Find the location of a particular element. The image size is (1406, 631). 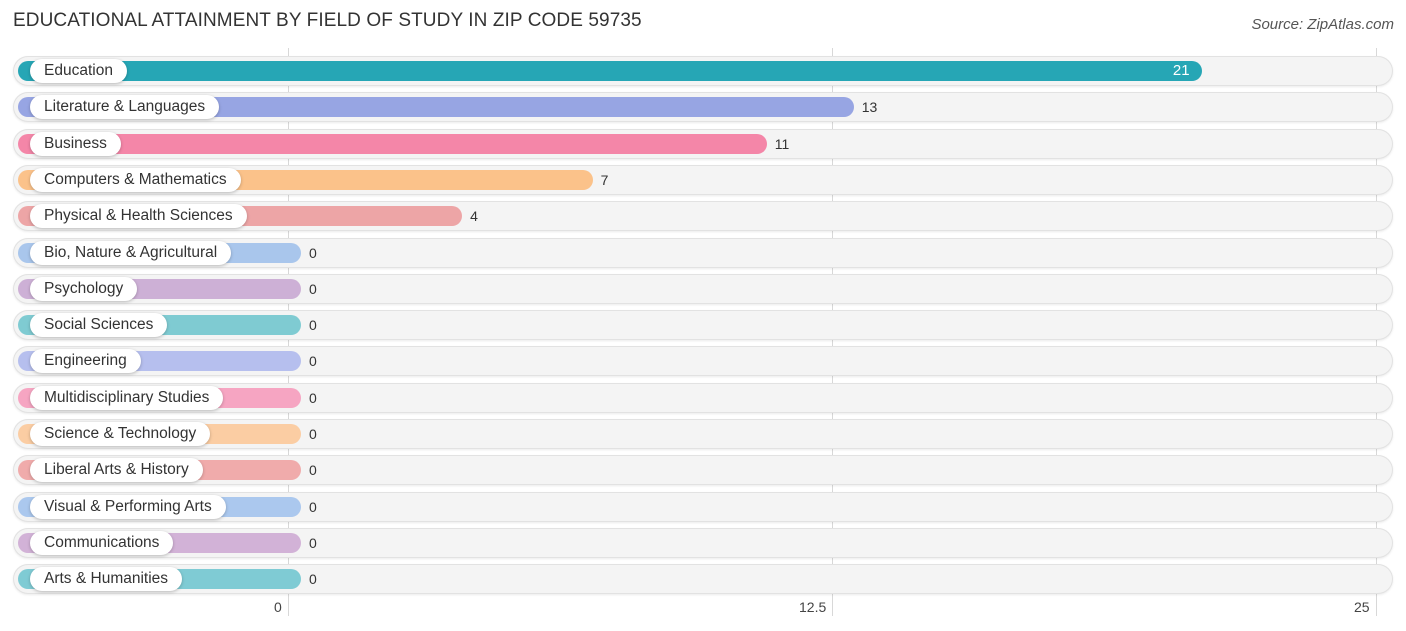

category-label: Visual & Performing Arts is located at coordinates (128, 507).